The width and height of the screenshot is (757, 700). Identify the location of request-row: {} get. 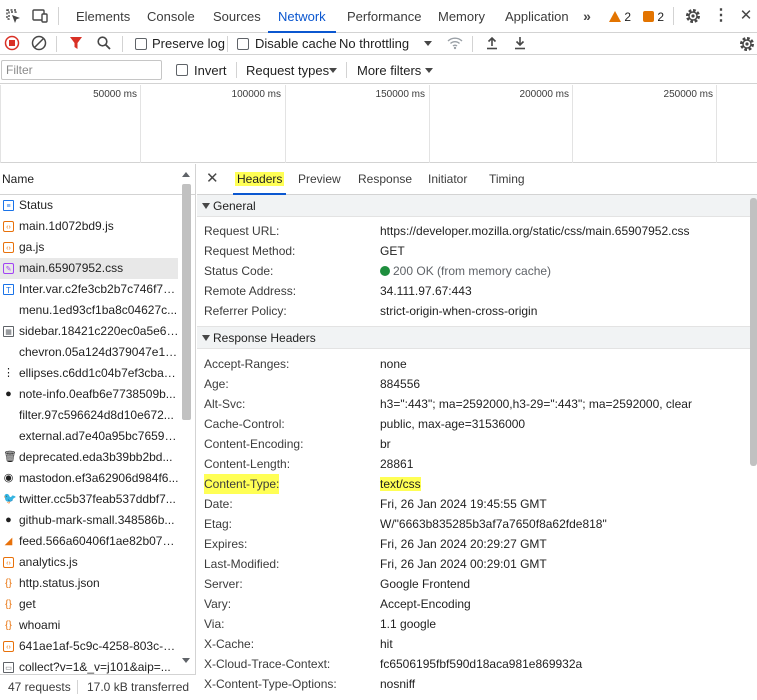
(89, 604).